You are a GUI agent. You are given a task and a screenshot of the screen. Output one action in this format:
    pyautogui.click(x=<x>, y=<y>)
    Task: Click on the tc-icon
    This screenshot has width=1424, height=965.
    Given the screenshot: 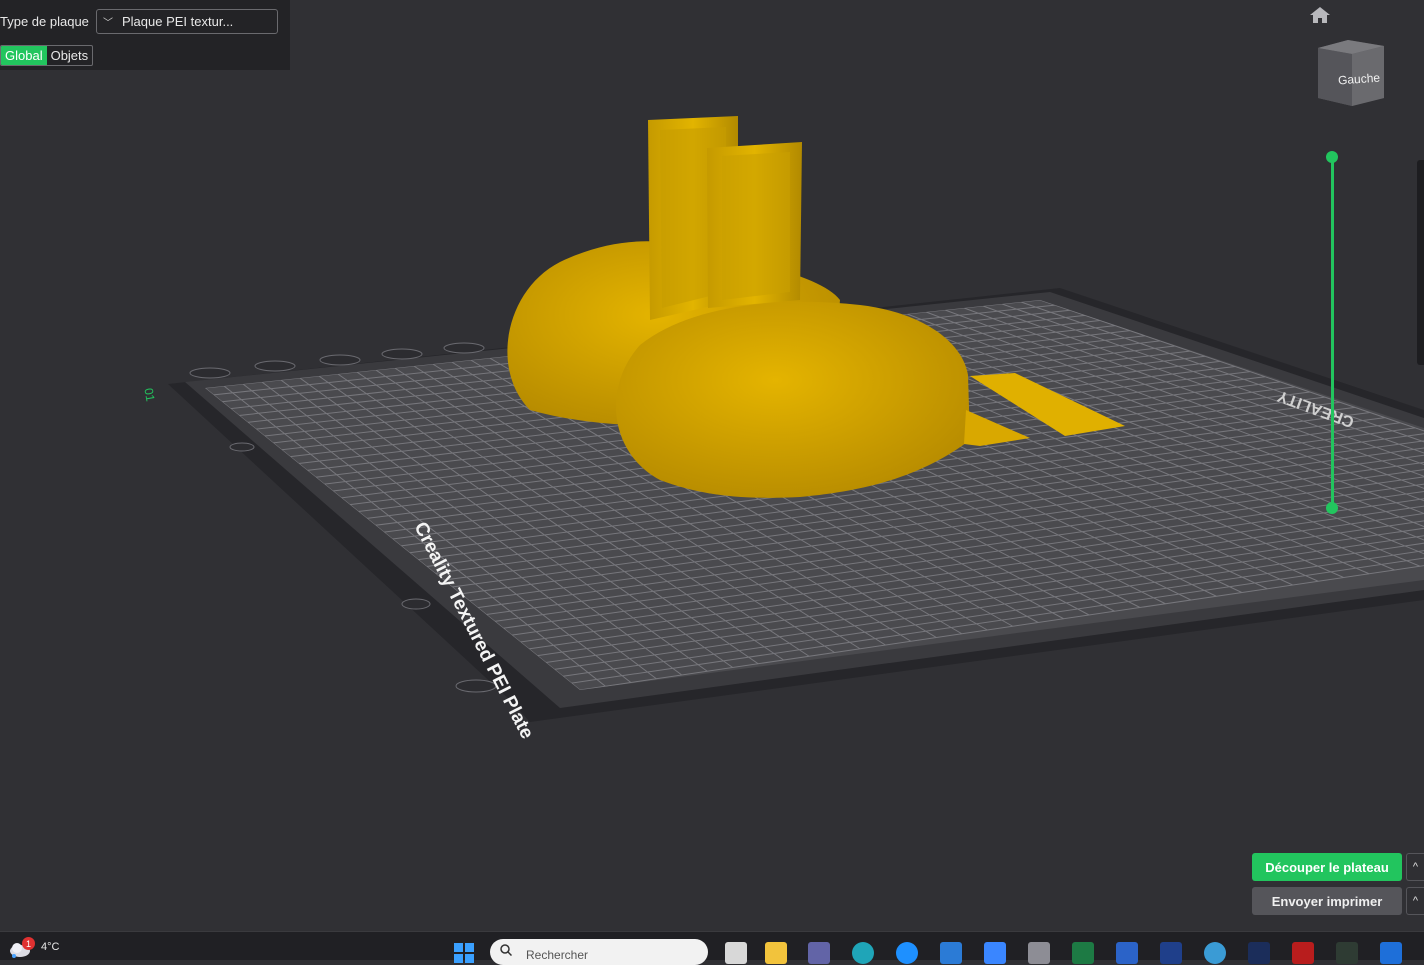 What is the action you would take?
    pyautogui.click(x=1259, y=953)
    